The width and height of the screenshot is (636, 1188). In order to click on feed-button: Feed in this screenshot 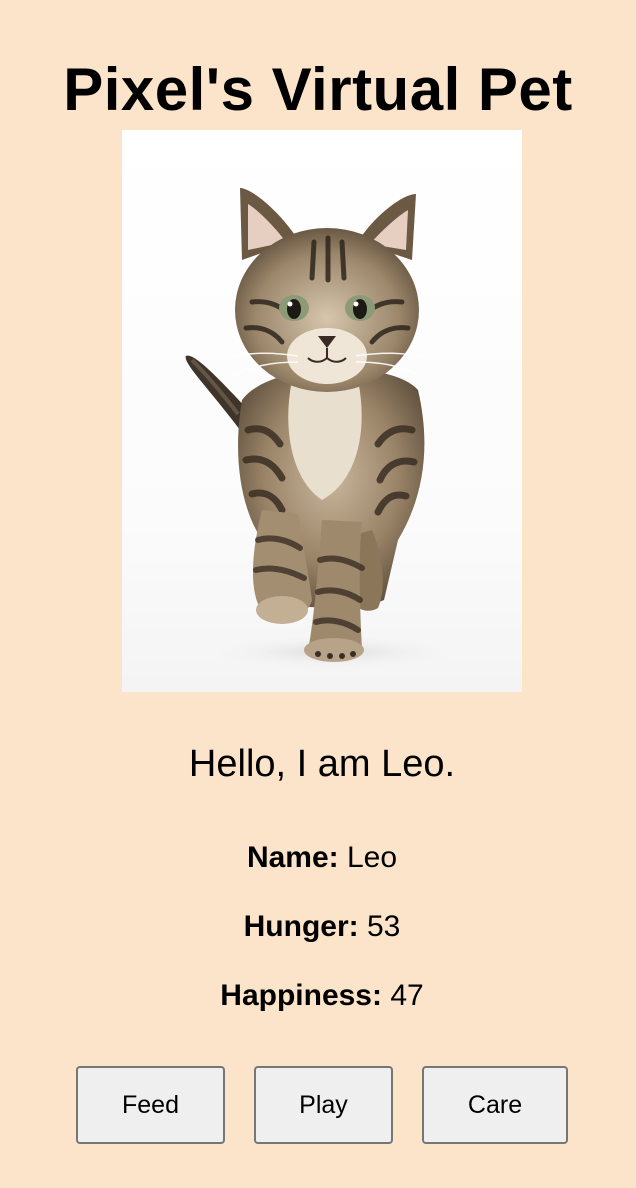, I will do `click(150, 1105)`.